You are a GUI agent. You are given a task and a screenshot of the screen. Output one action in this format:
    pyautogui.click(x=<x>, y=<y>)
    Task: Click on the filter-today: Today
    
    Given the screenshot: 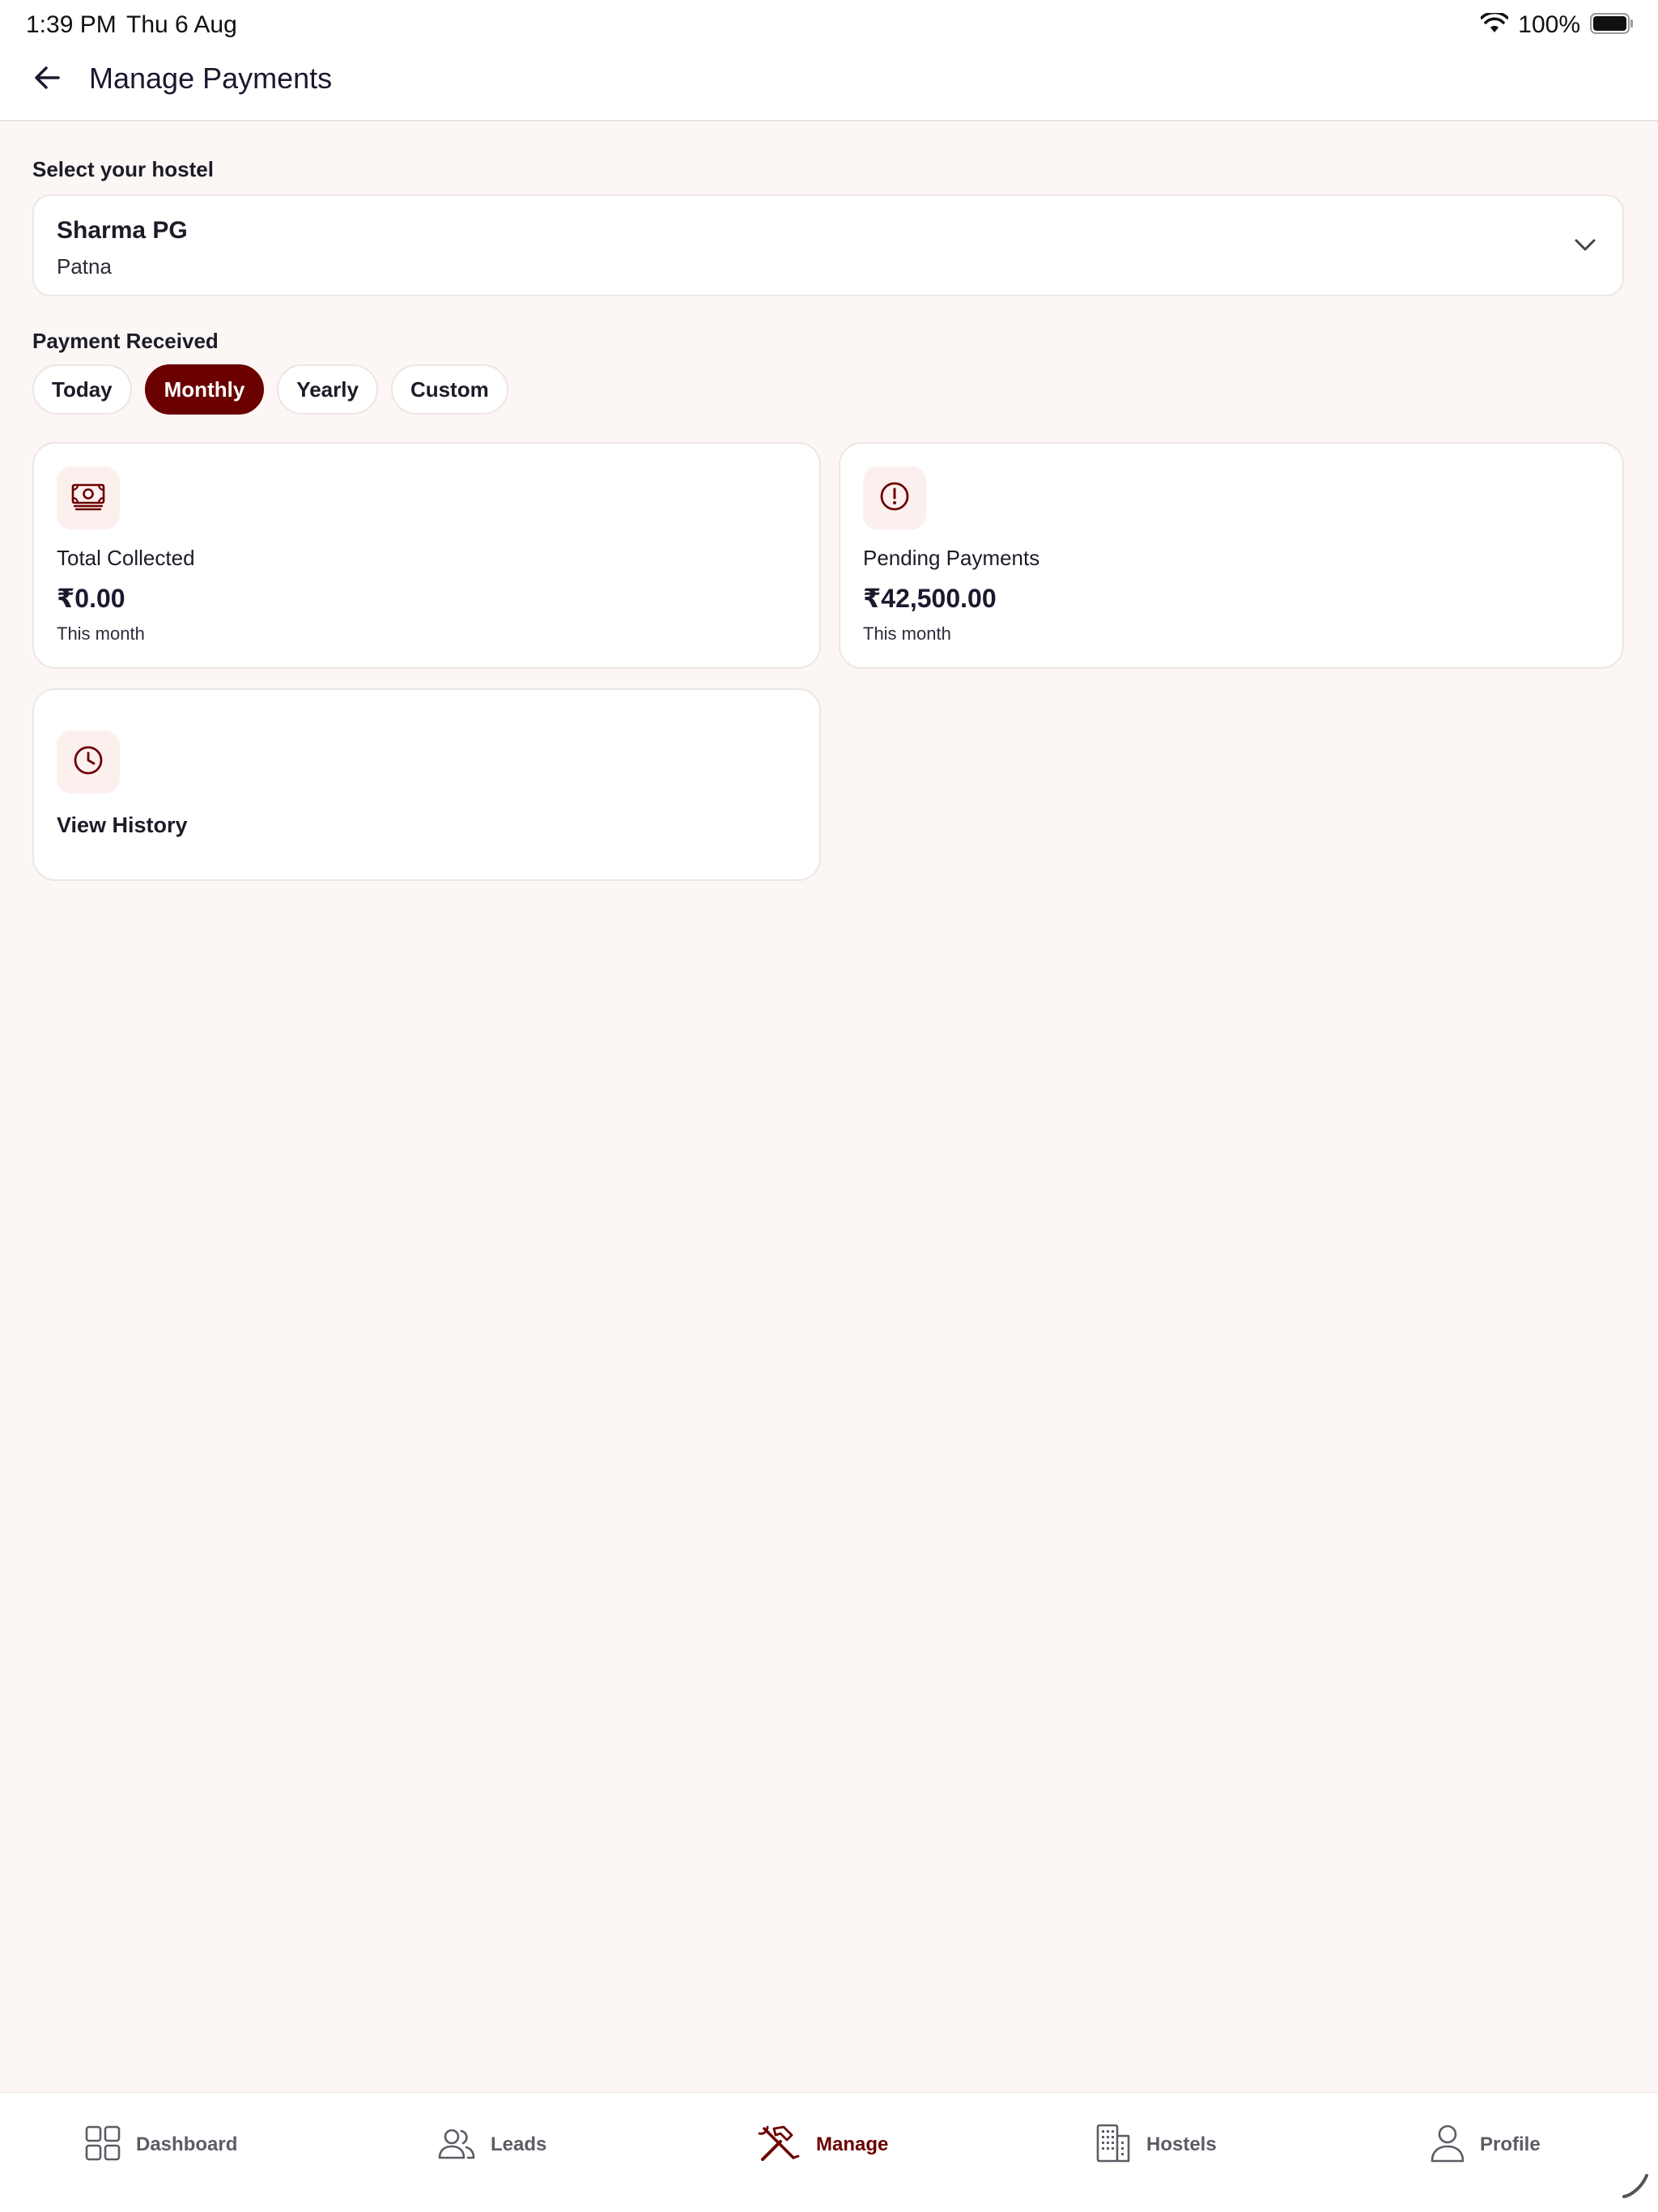 What is the action you would take?
    pyautogui.click(x=82, y=389)
    